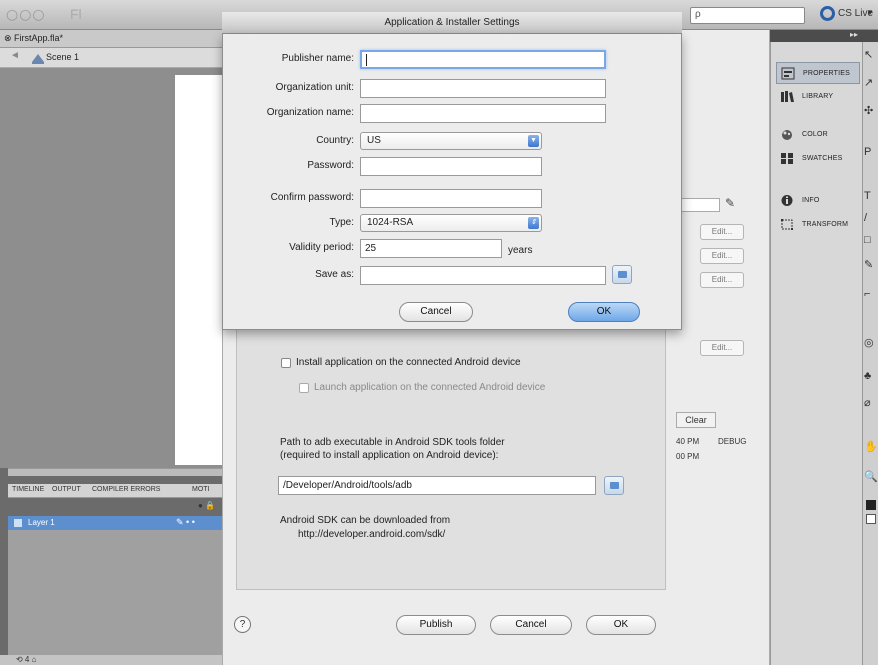 This screenshot has height=665, width=878. What do you see at coordinates (26, 15) in the screenshot?
I see `window-controls: ○○○` at bounding box center [26, 15].